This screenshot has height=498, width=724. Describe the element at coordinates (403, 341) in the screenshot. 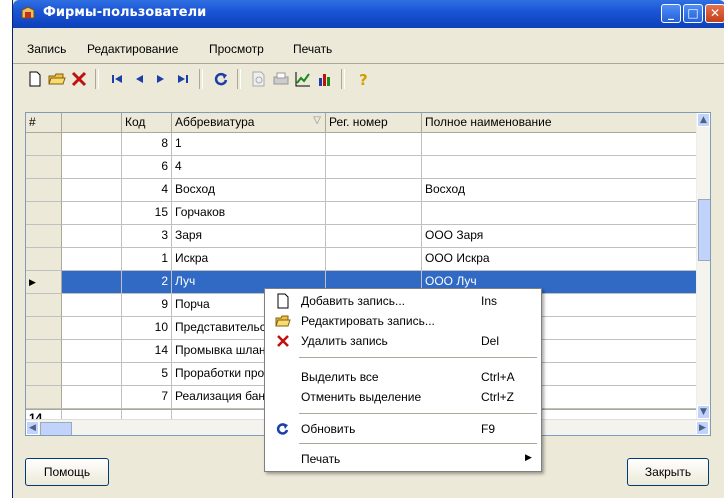

I see `ctx-delete-record: Удалить запись Del` at that location.